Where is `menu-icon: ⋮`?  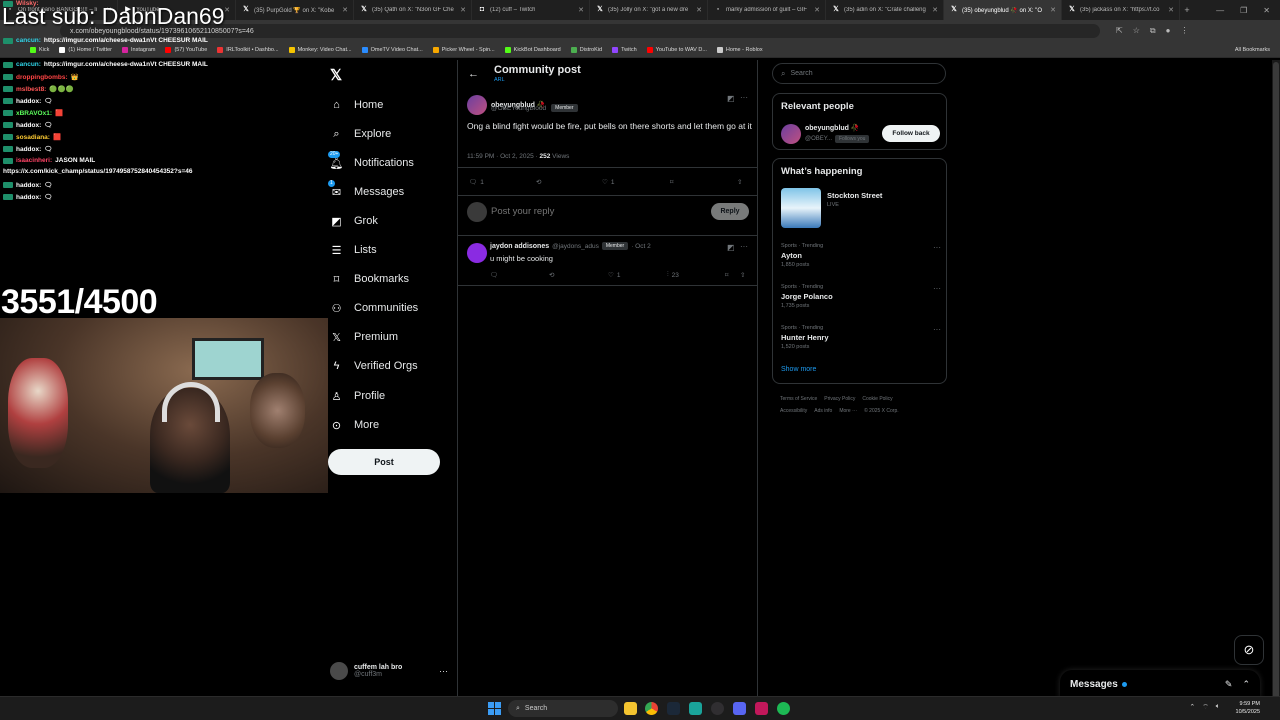
menu-icon: ⋮ is located at coordinates (1184, 31).